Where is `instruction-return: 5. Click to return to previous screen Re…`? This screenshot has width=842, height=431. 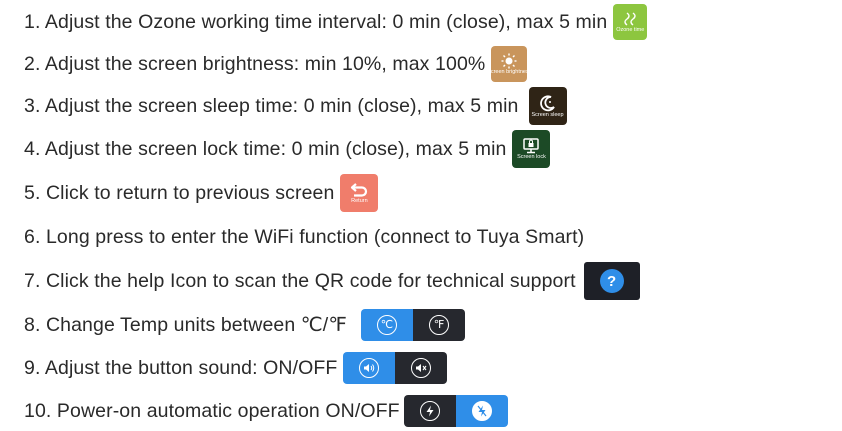
instruction-return: 5. Click to return to previous screen Re… is located at coordinates (201, 193).